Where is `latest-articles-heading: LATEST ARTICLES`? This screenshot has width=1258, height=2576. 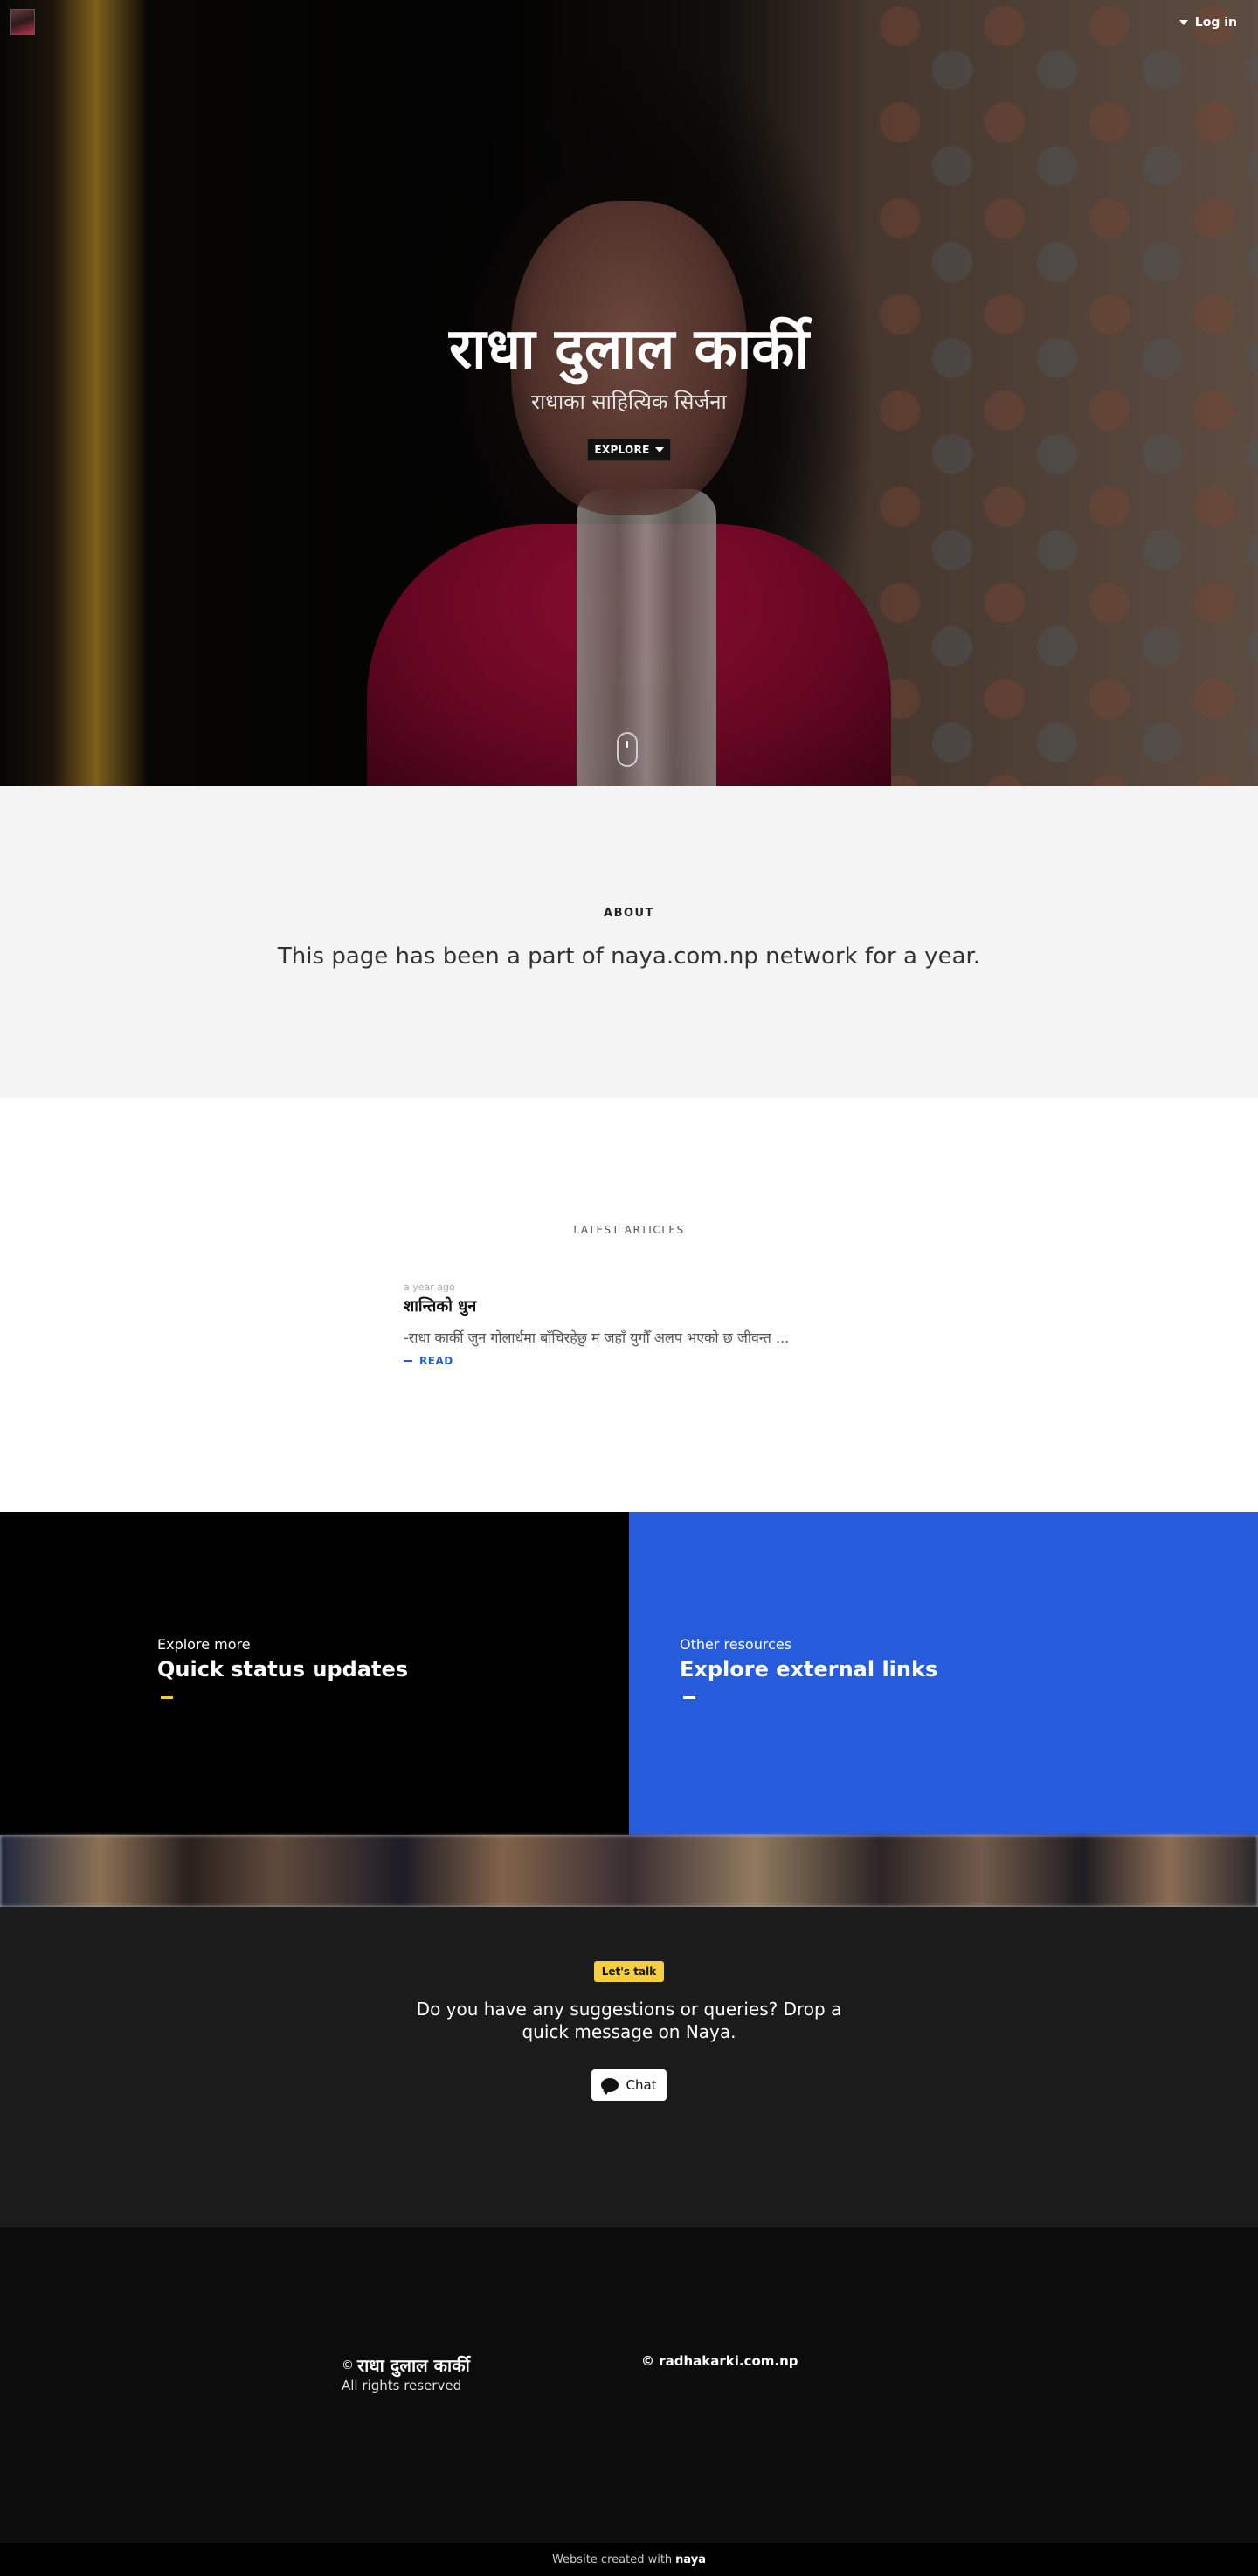 latest-articles-heading: LATEST ARTICLES is located at coordinates (629, 1230).